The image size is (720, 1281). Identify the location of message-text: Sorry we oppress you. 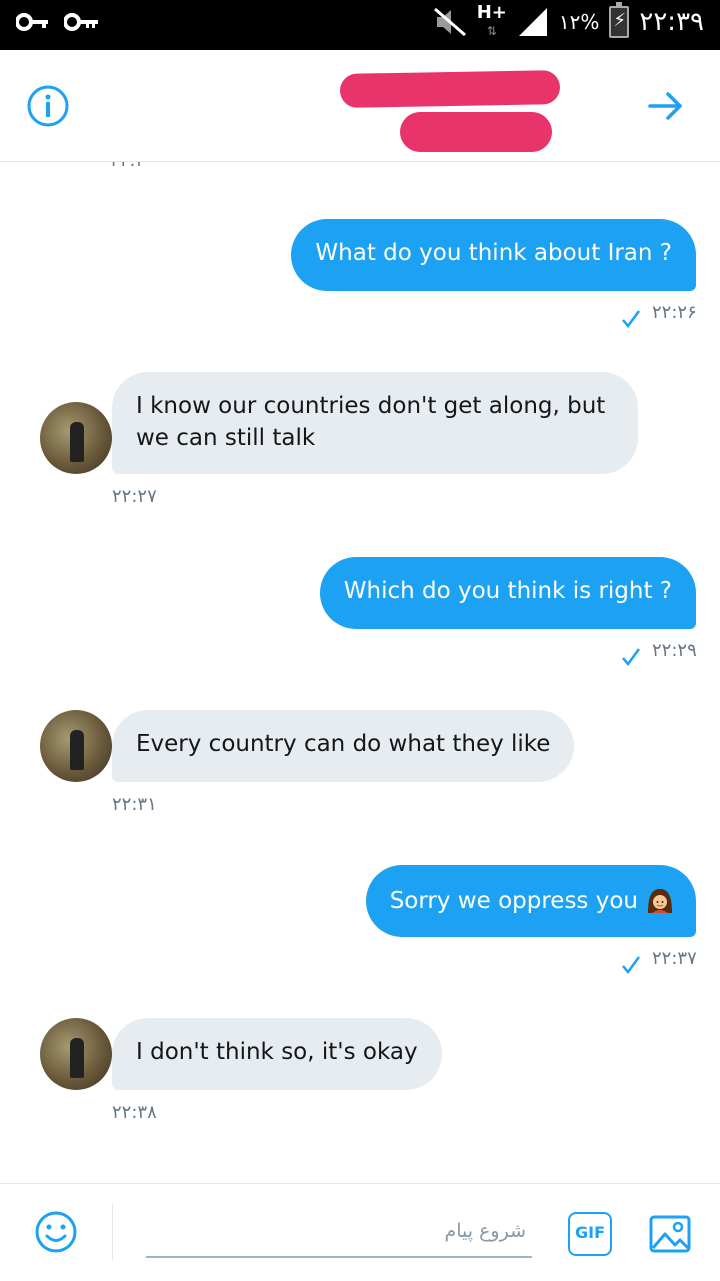
(513, 901).